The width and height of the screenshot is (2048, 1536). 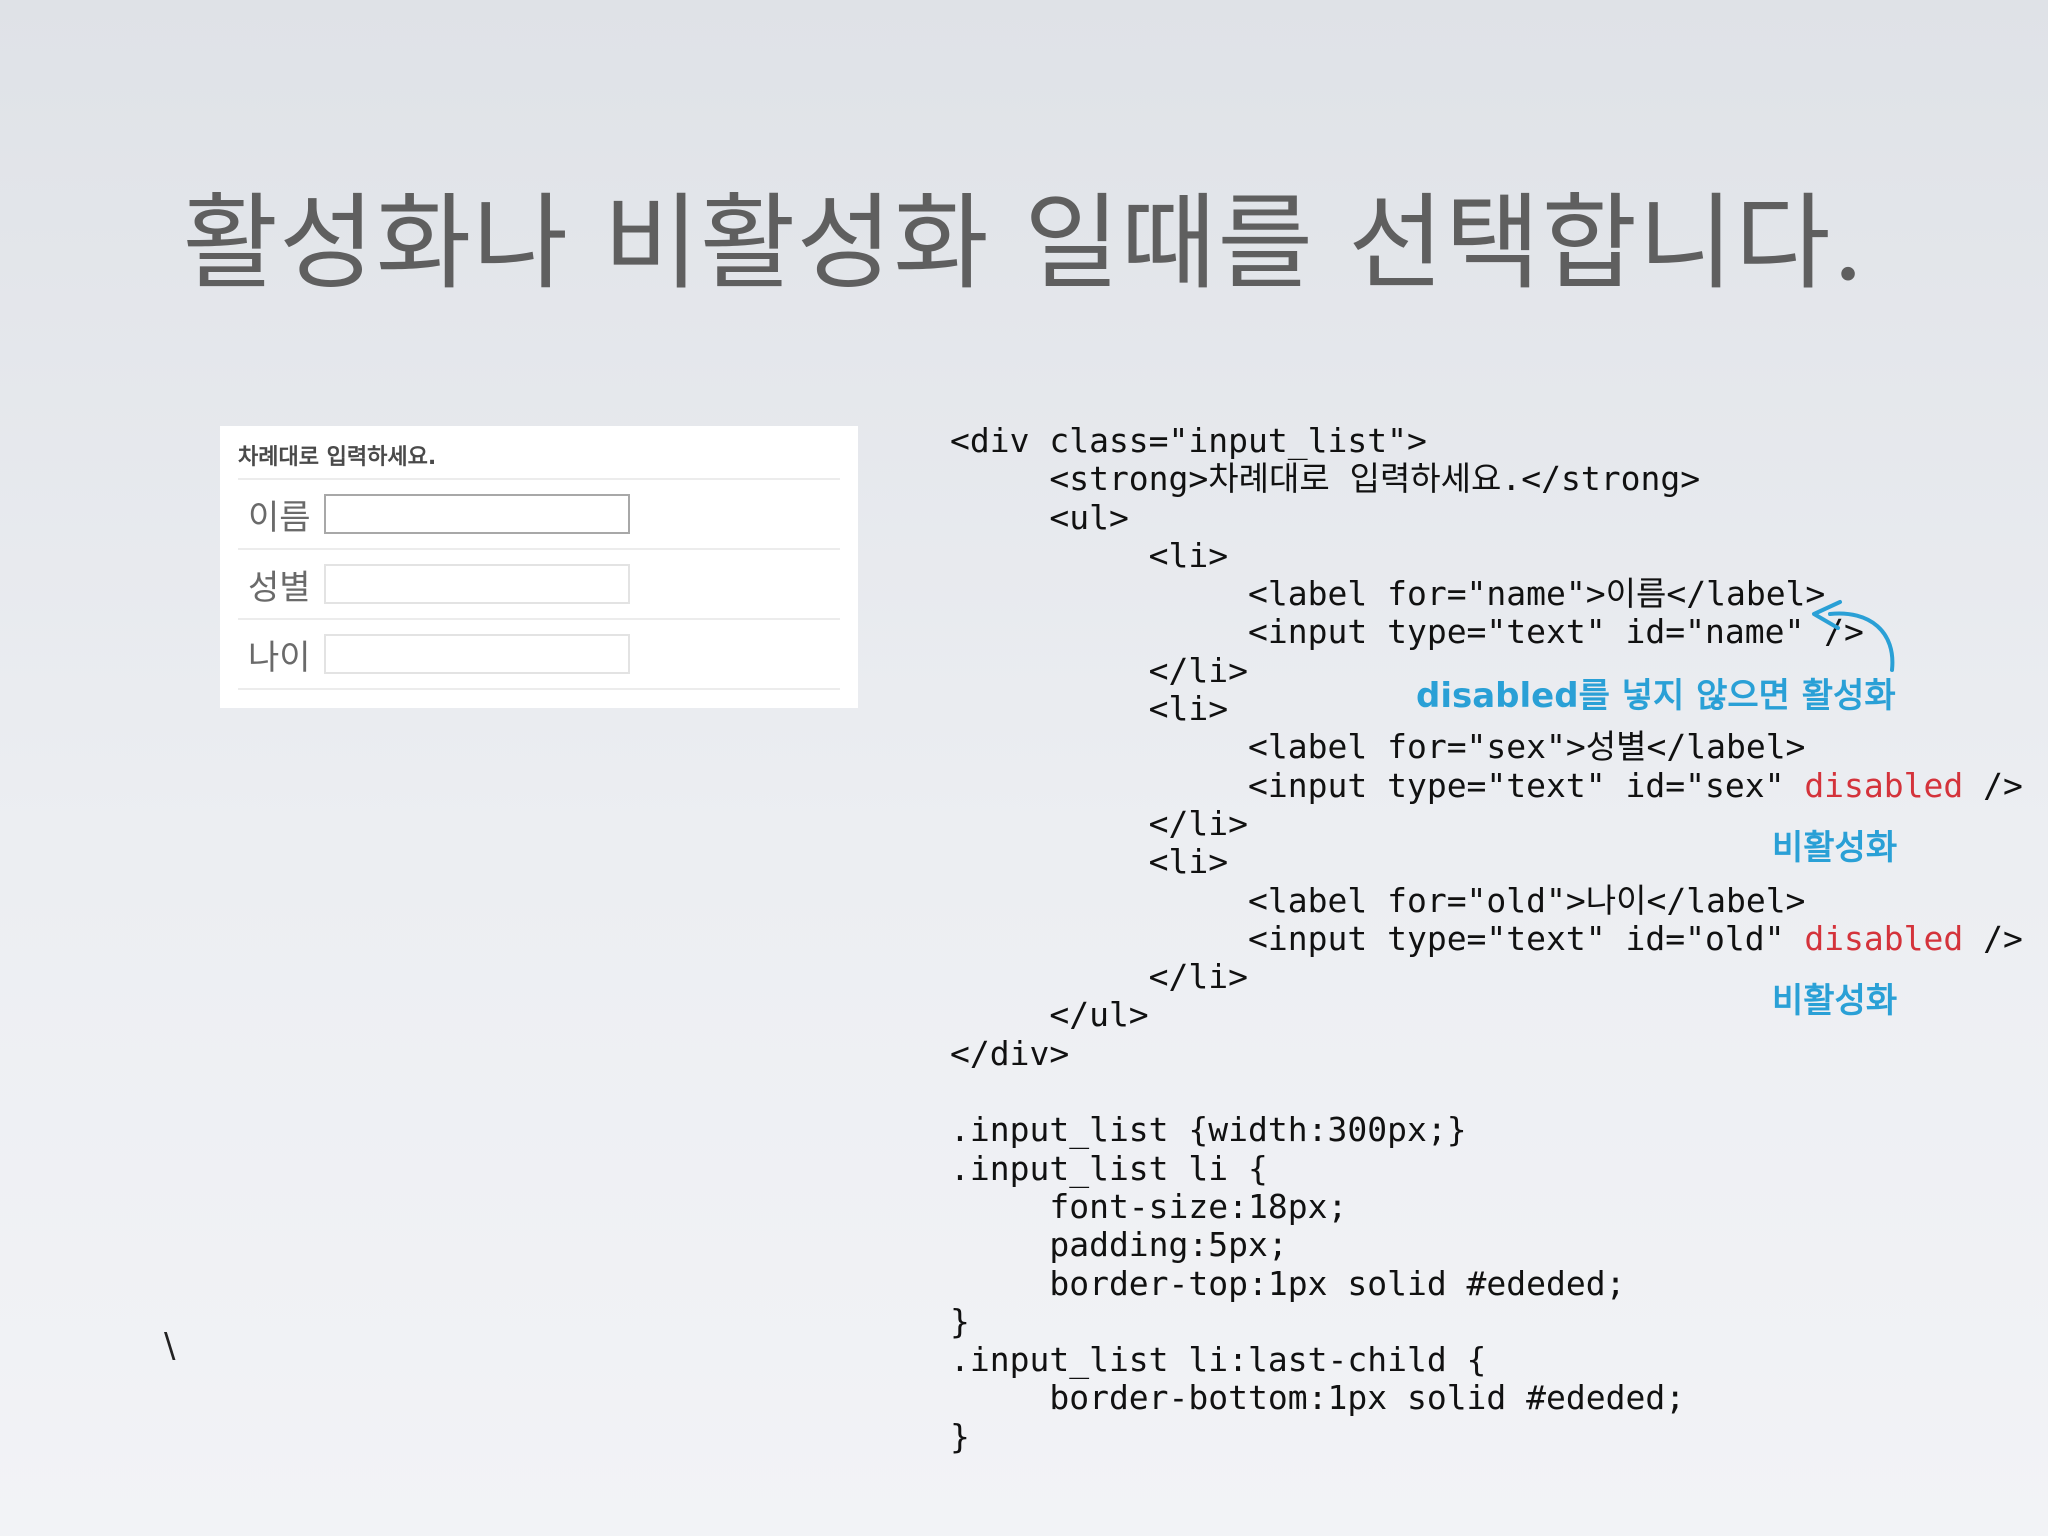 I want to click on input-list-demo: 차례대로 입력하세요. 이름 성별 나이, so click(x=539, y=567).